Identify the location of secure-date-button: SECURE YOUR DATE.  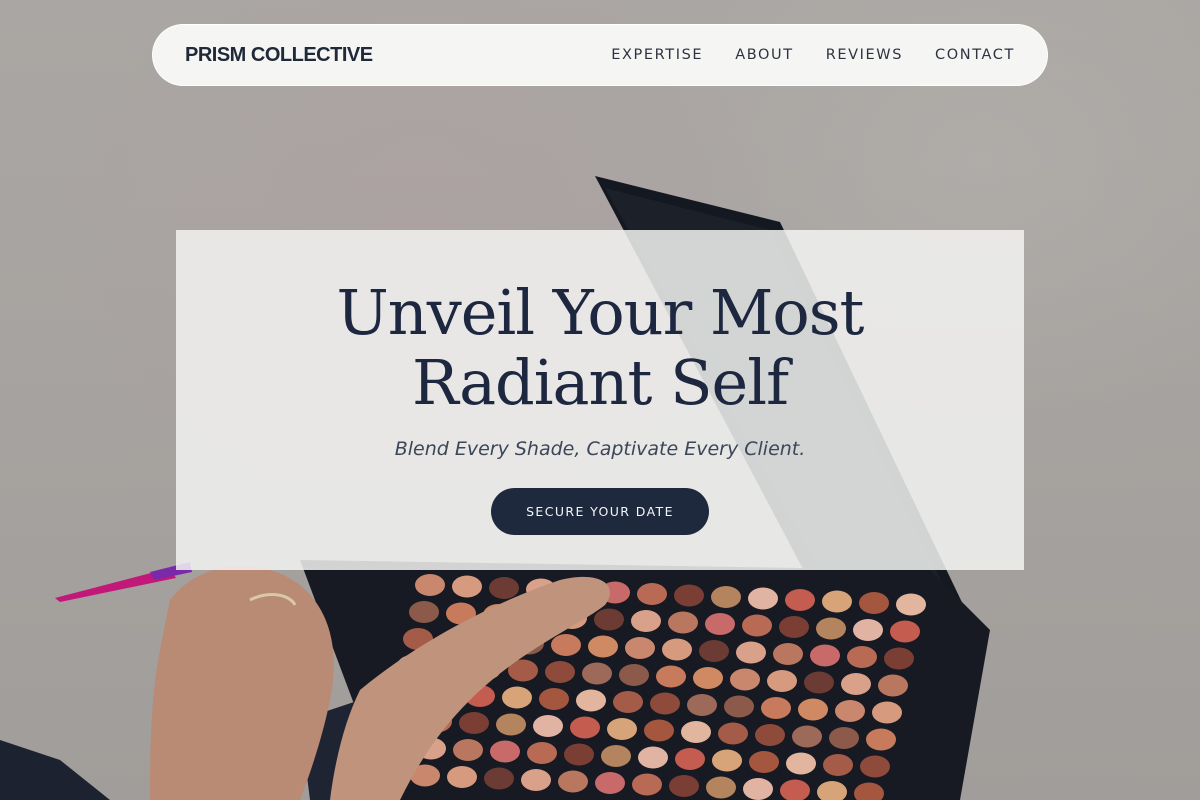
(600, 511).